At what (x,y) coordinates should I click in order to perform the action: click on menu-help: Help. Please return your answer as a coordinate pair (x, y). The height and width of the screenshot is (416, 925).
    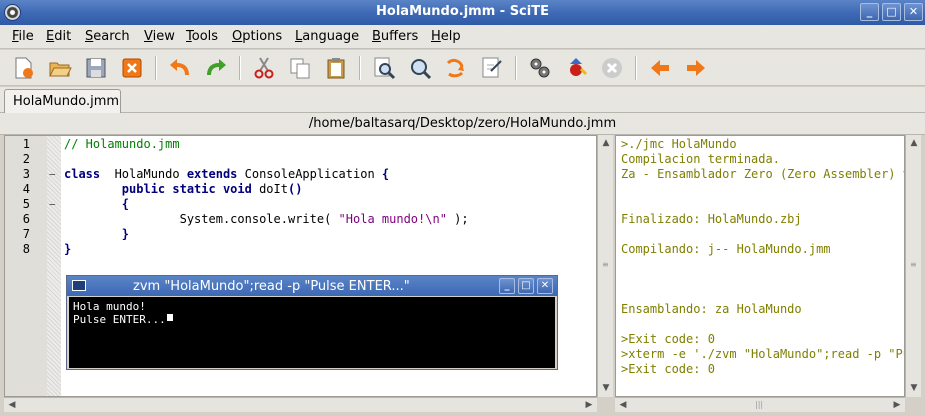
    Looking at the image, I should click on (446, 36).